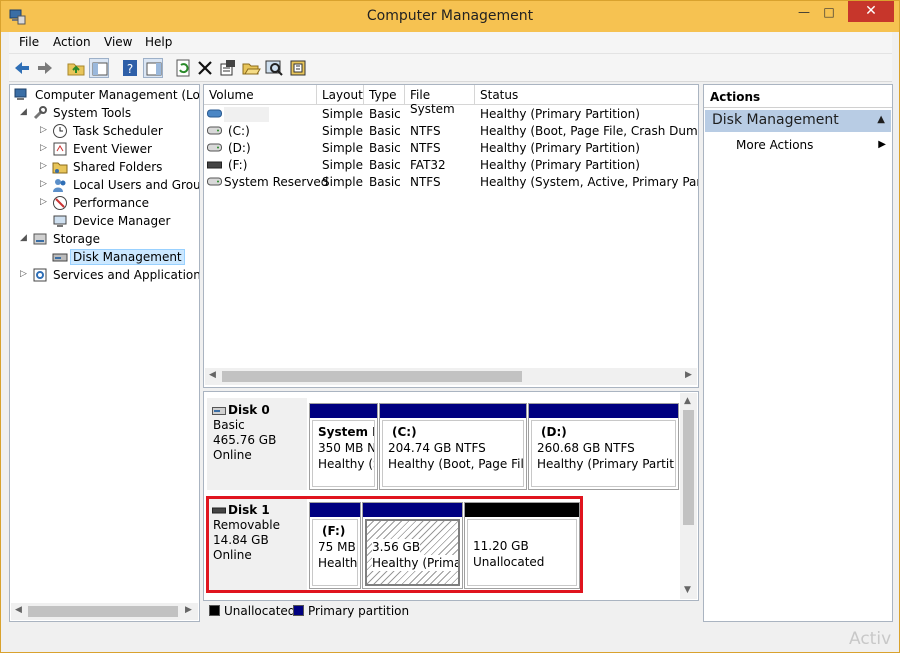  I want to click on close-button: ✕, so click(871, 11).